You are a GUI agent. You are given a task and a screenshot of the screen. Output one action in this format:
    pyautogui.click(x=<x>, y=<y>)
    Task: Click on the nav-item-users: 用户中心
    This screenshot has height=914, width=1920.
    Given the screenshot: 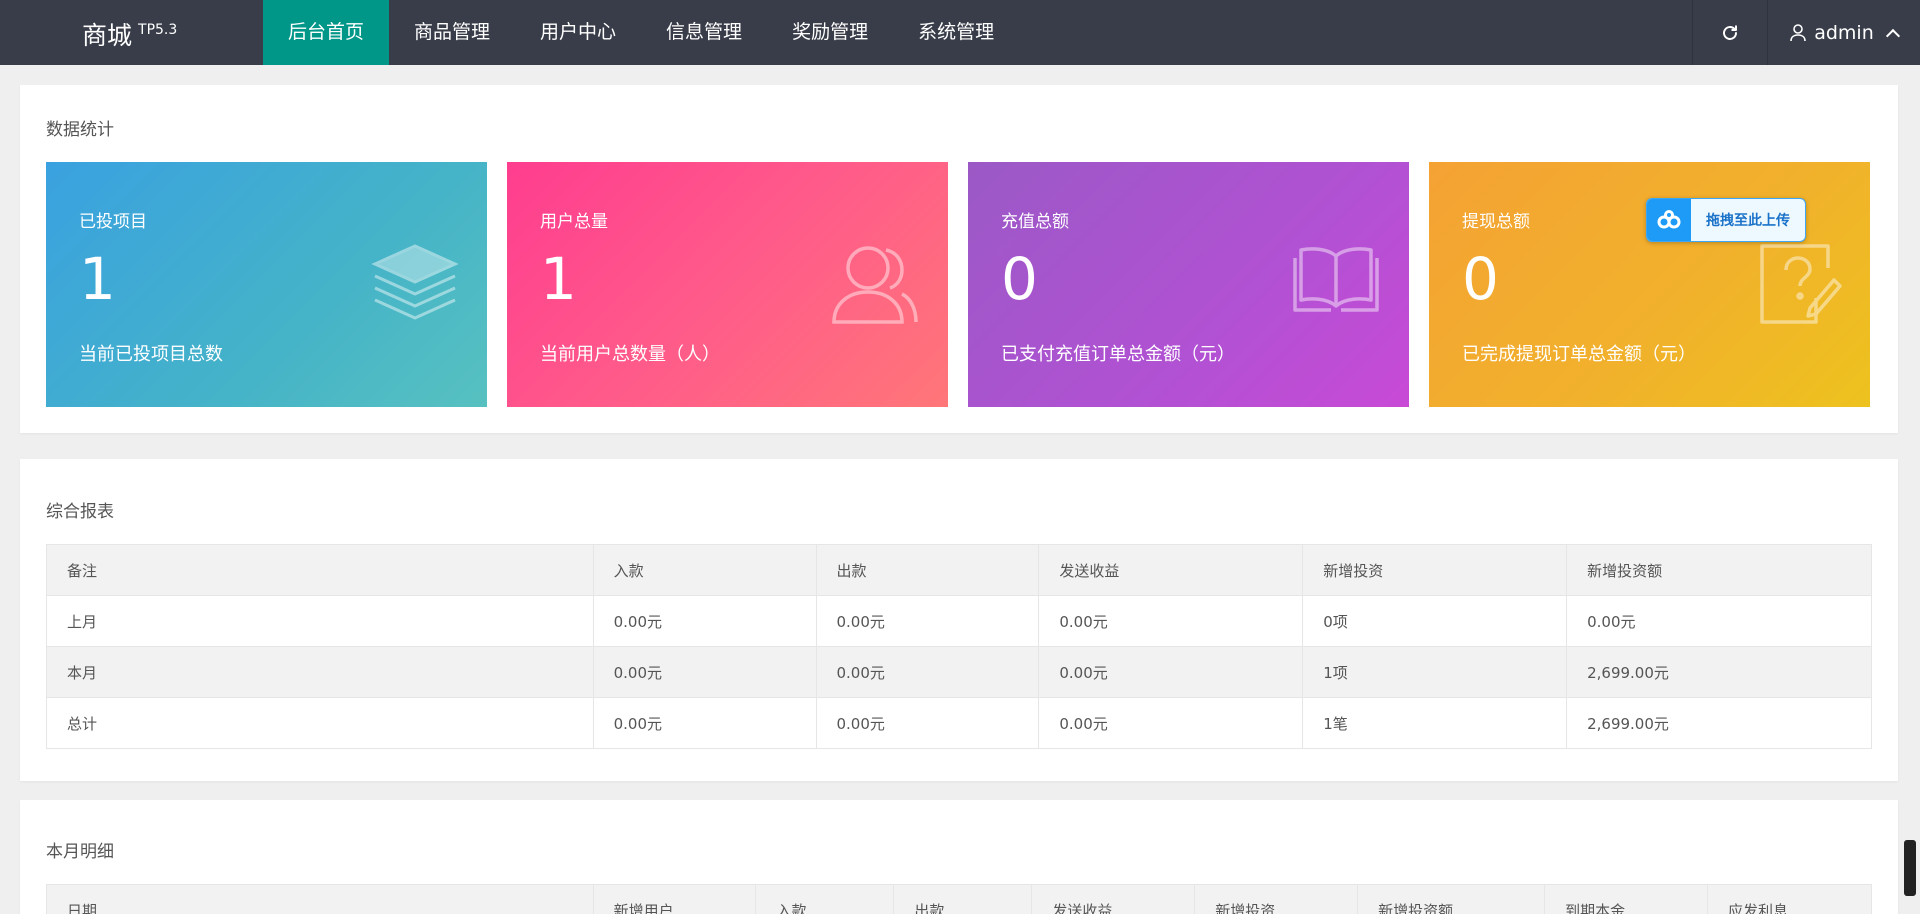 What is the action you would take?
    pyautogui.click(x=578, y=32)
    